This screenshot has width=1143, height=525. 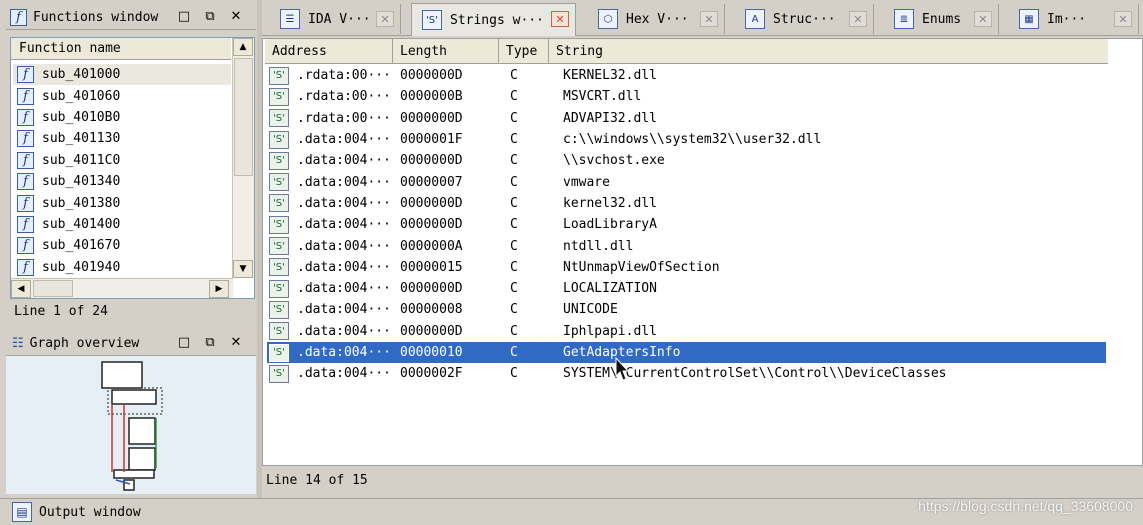 What do you see at coordinates (686, 331) in the screenshot?
I see `strings-table-row: 'S' .data:004··· 0000000D C Iphlpapi.dll` at bounding box center [686, 331].